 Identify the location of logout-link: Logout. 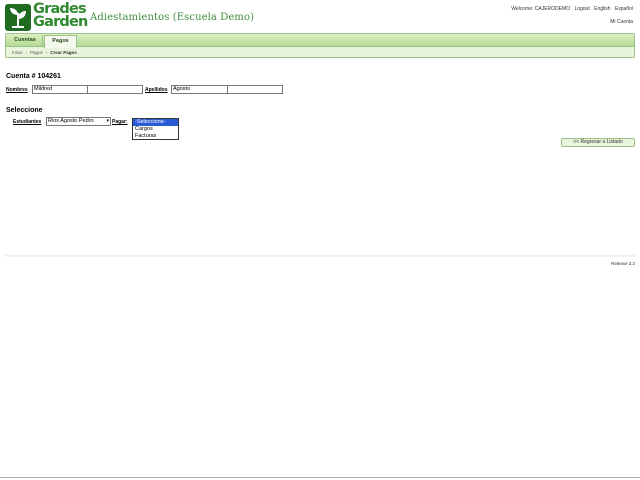
(581, 9).